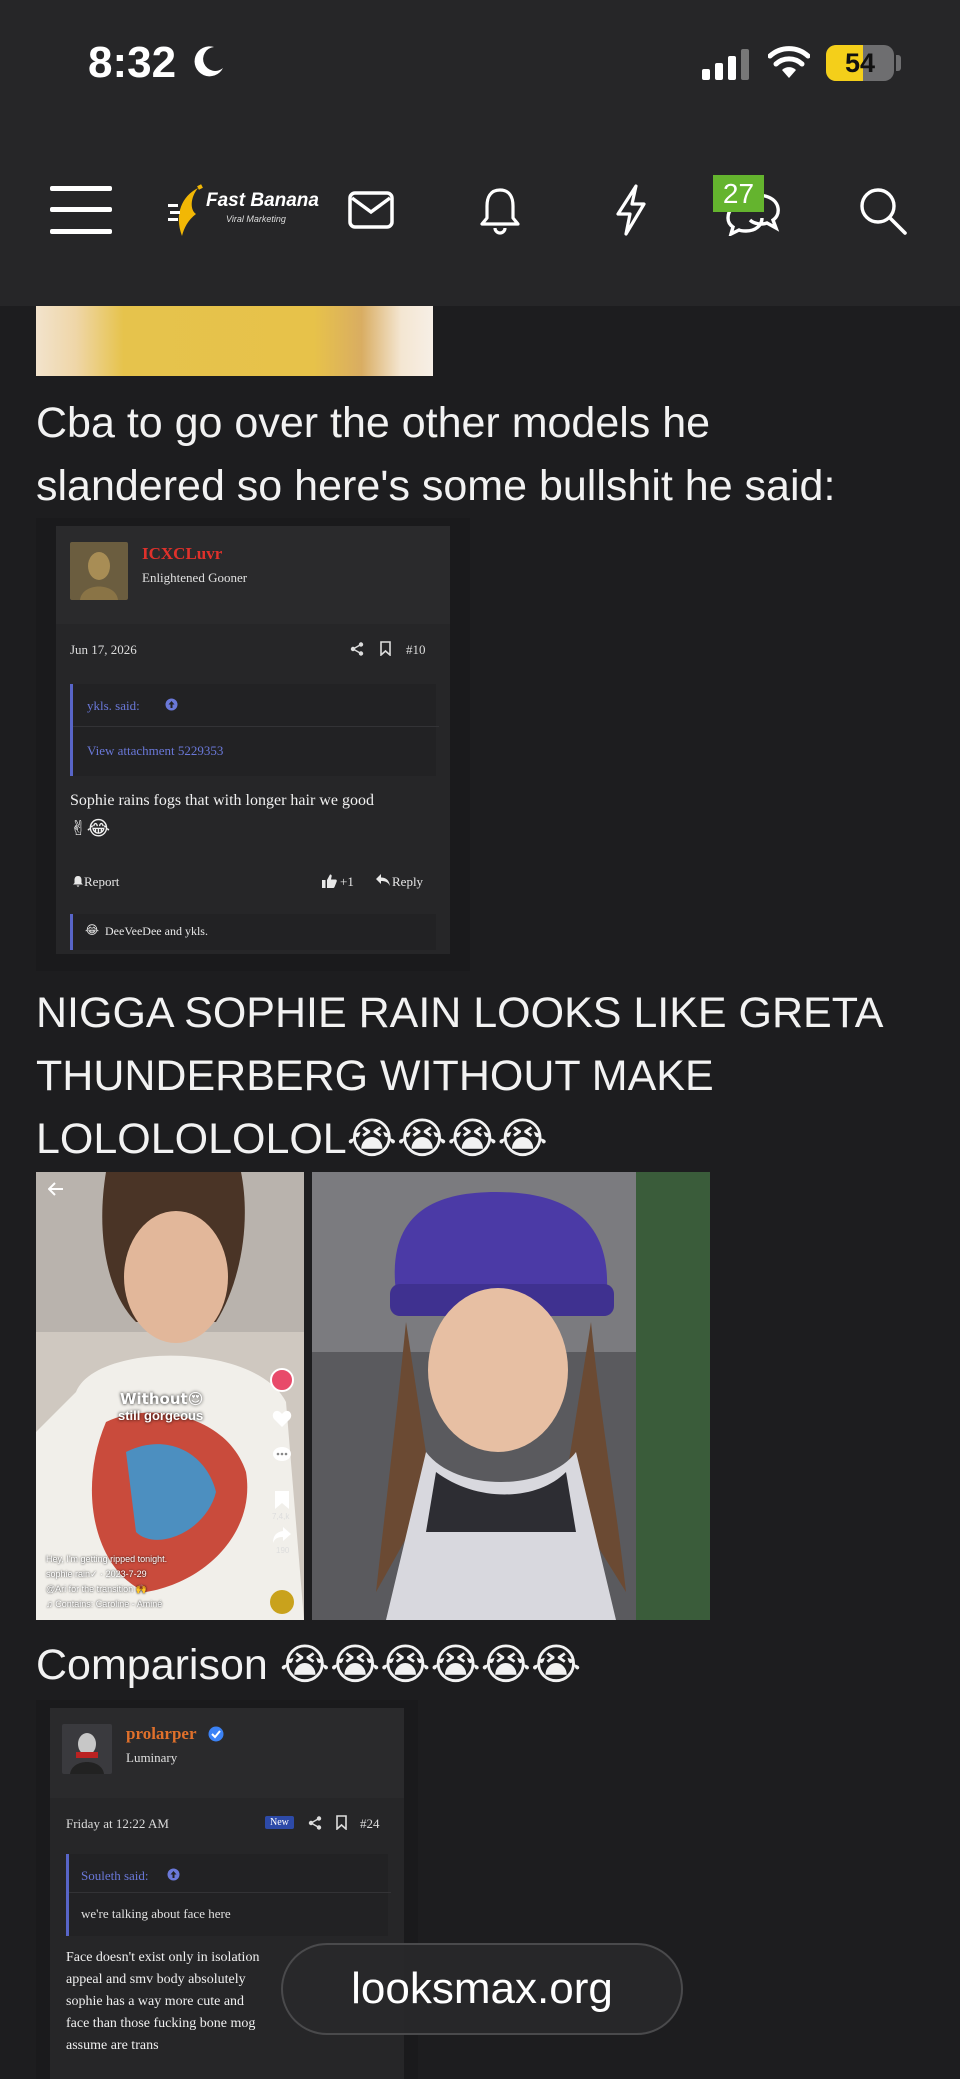 Image resolution: width=960 pixels, height=2079 pixels. What do you see at coordinates (96, 1589) in the screenshot?
I see `video-footer-line: @Ari for the transition 🙌` at bounding box center [96, 1589].